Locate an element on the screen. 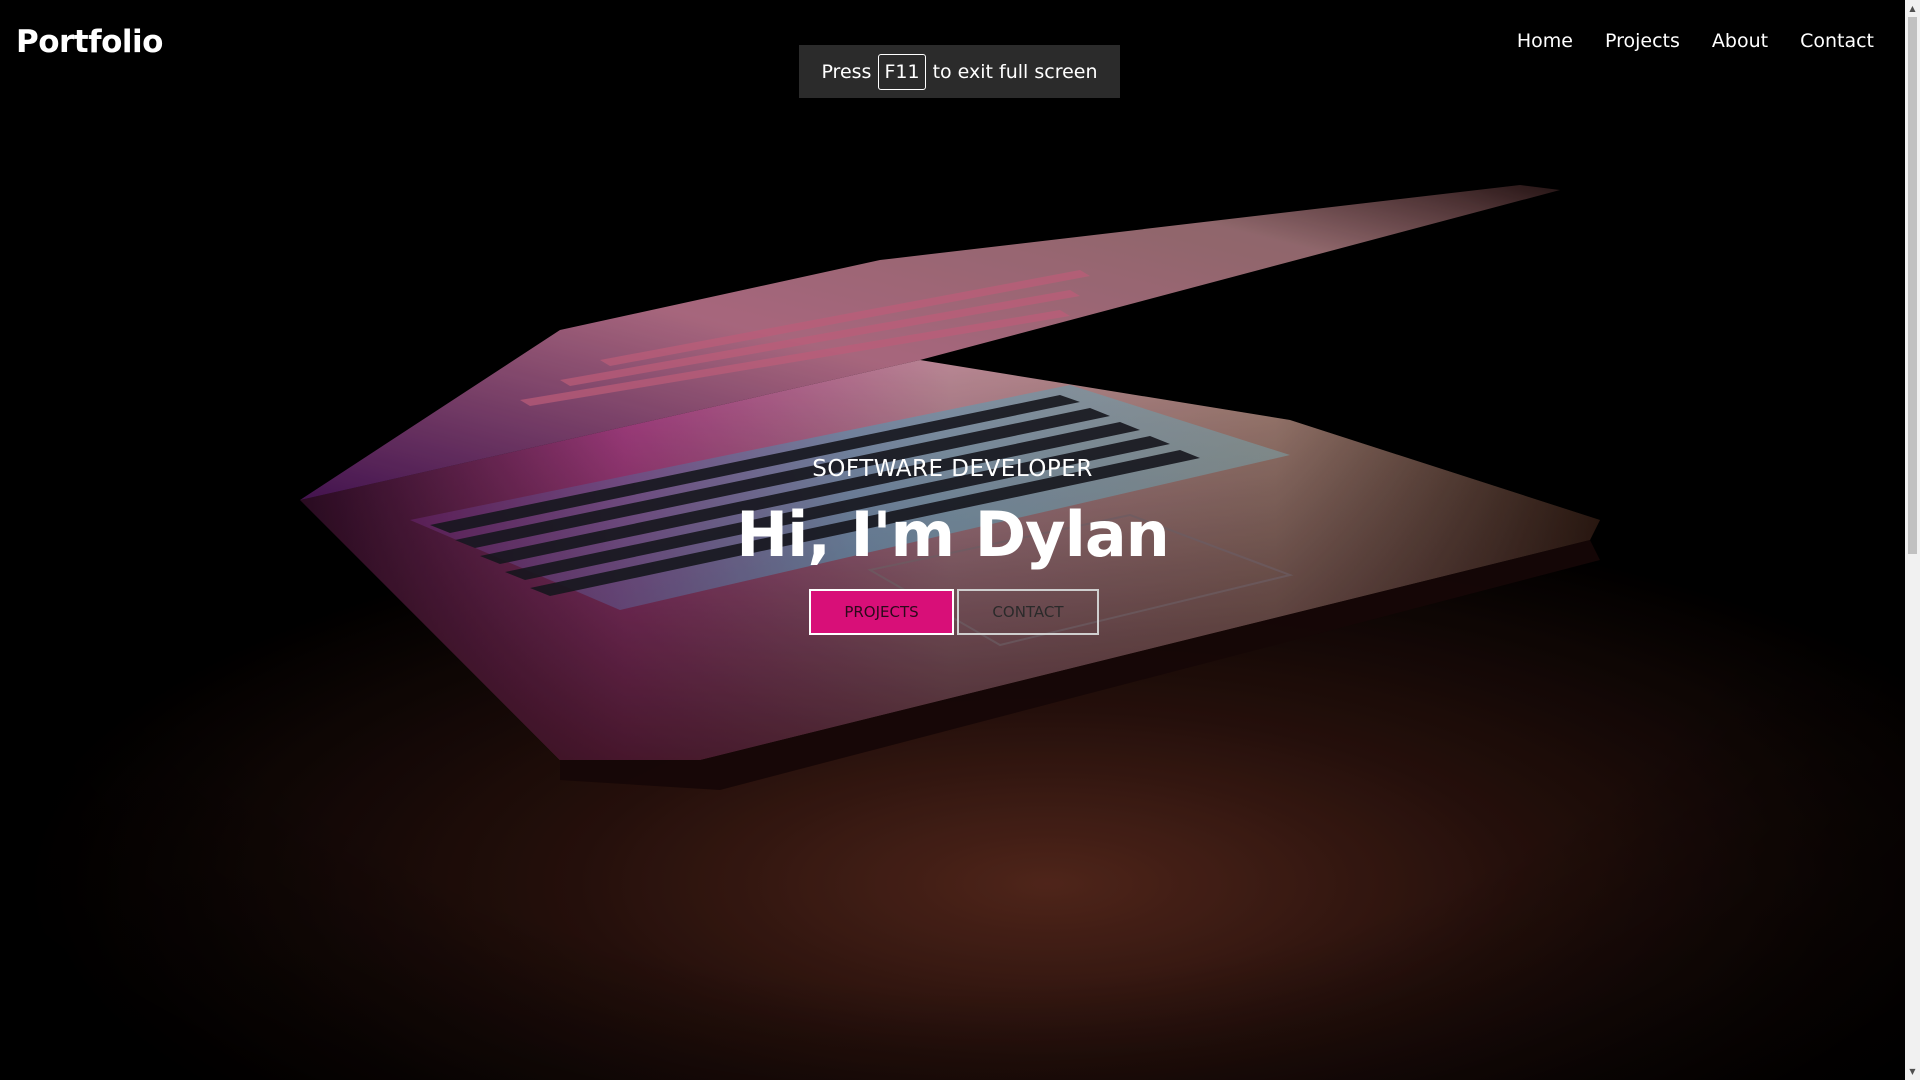 This screenshot has width=1920, height=1080. nav-about-link: About is located at coordinates (1740, 41).